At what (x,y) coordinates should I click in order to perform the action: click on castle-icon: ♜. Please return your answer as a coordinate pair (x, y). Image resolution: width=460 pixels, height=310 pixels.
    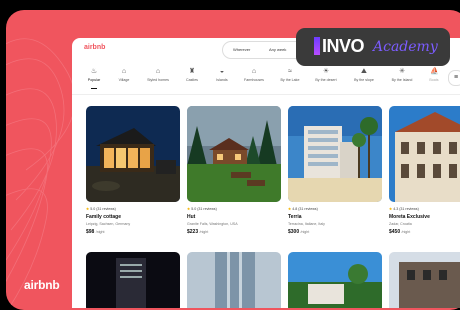
    Looking at the image, I should click on (192, 71).